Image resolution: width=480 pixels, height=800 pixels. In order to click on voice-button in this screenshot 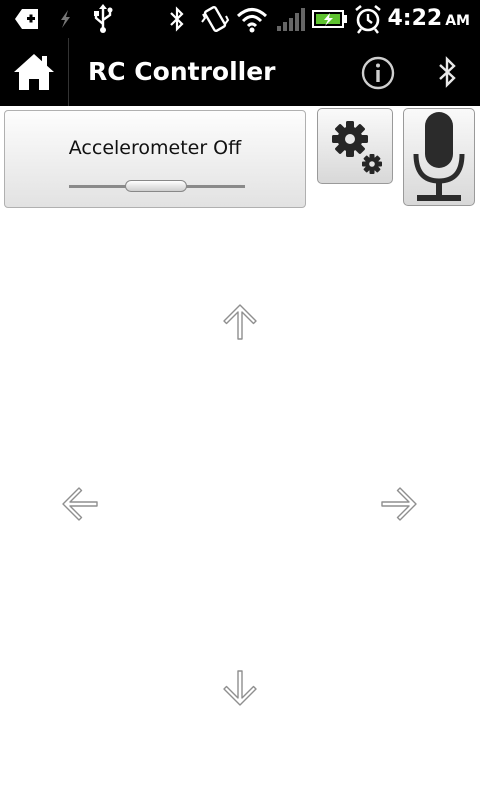, I will do `click(439, 157)`.